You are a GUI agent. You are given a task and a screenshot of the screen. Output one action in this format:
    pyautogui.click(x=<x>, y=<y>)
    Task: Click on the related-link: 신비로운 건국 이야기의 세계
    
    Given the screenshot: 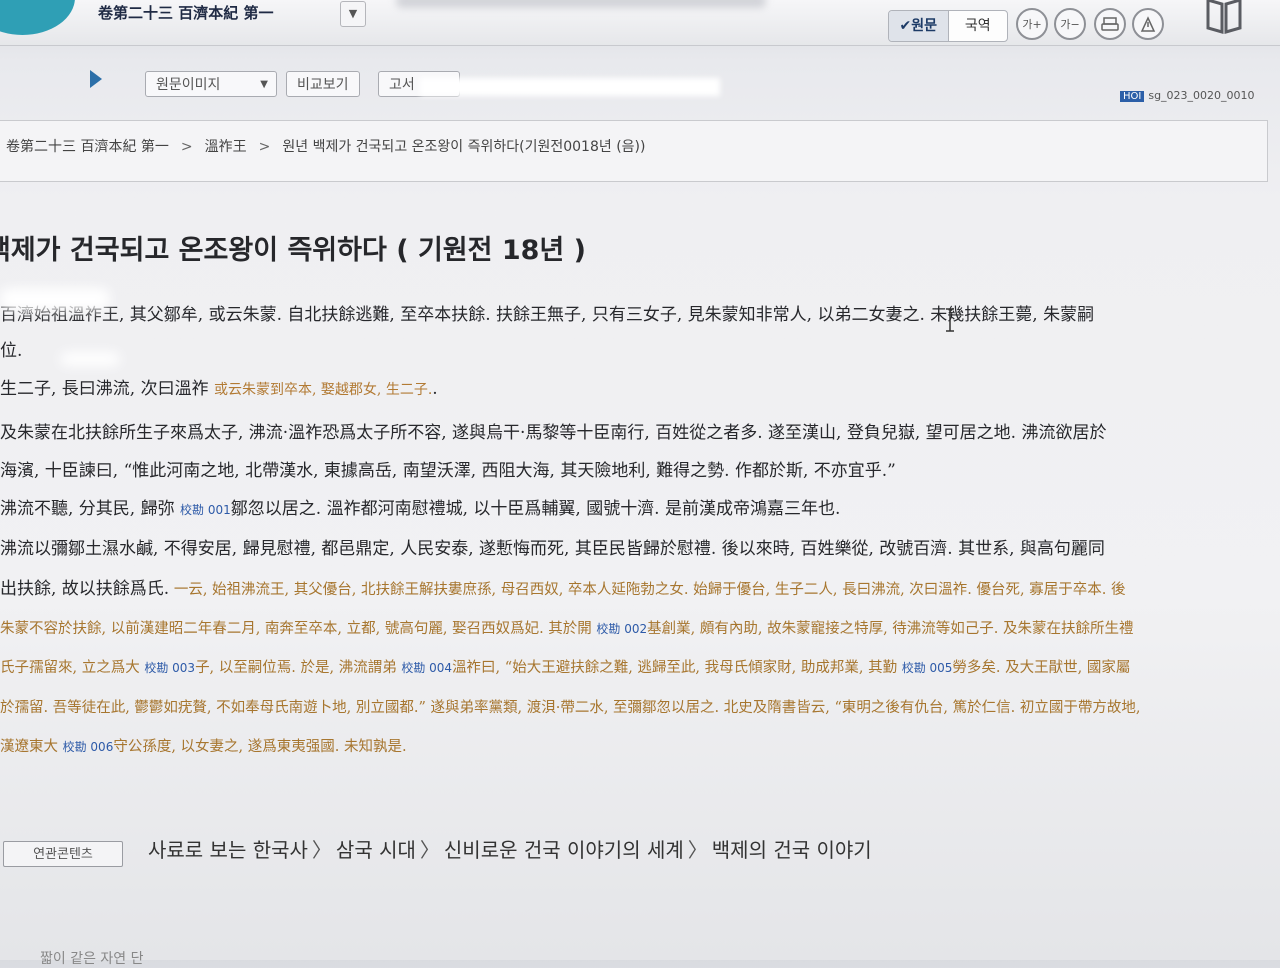 What is the action you would take?
    pyautogui.click(x=564, y=850)
    